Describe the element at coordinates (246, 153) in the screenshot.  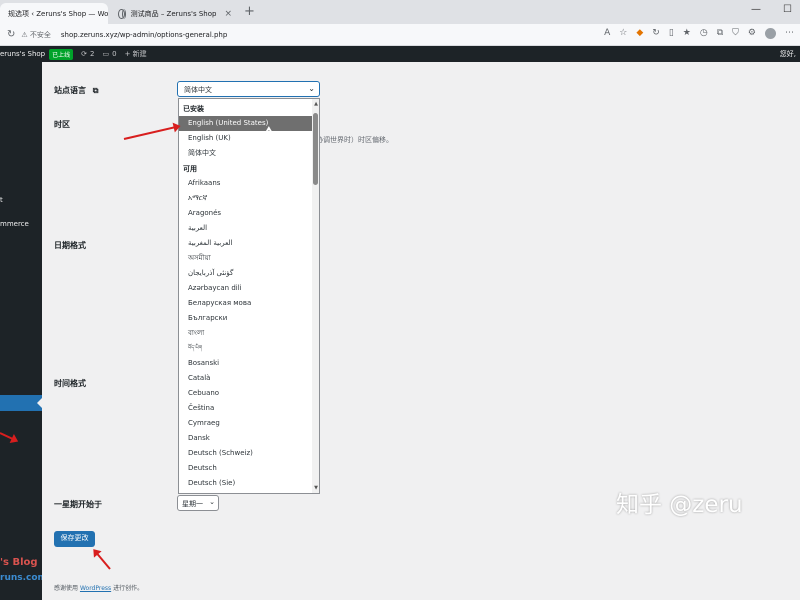
I see `option-simplified-chinese: 简体中文` at that location.